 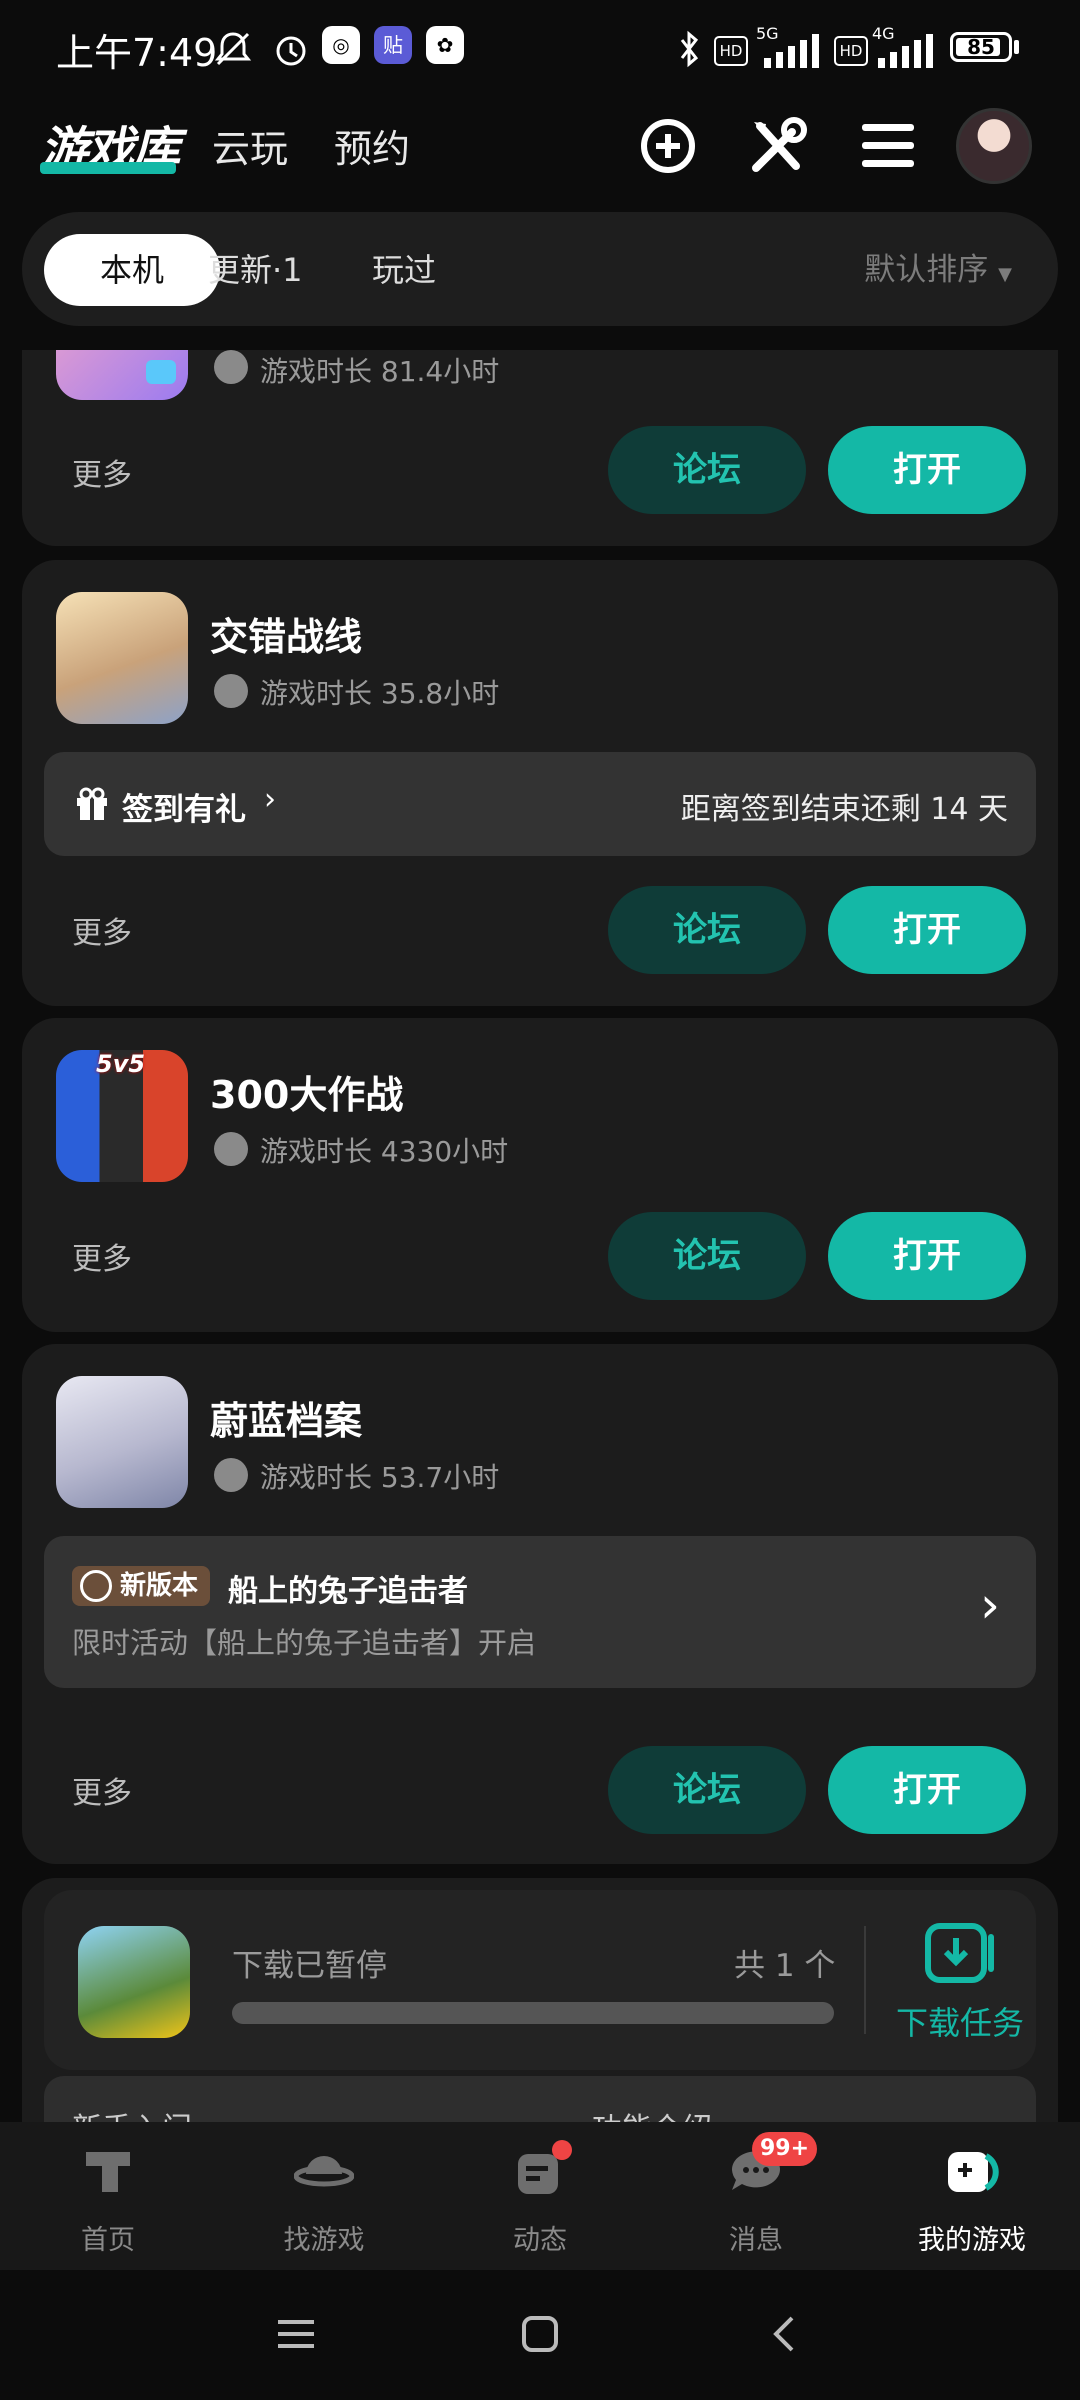 I want to click on game-title: 蔚蓝档案, so click(x=286, y=1417).